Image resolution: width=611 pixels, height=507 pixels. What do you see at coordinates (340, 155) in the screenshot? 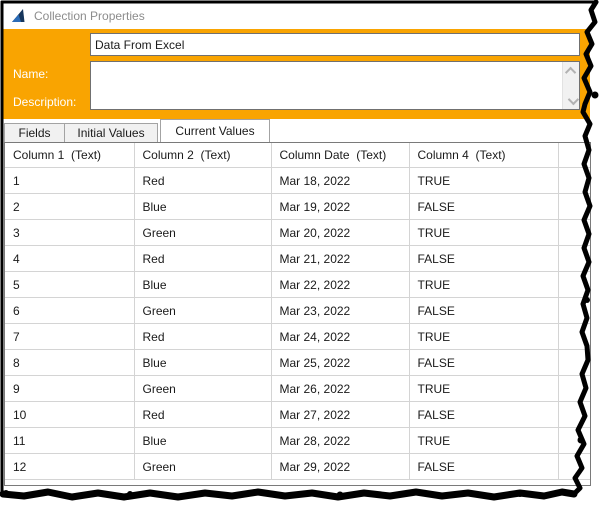
I see `column-header: Column Date (Text)` at bounding box center [340, 155].